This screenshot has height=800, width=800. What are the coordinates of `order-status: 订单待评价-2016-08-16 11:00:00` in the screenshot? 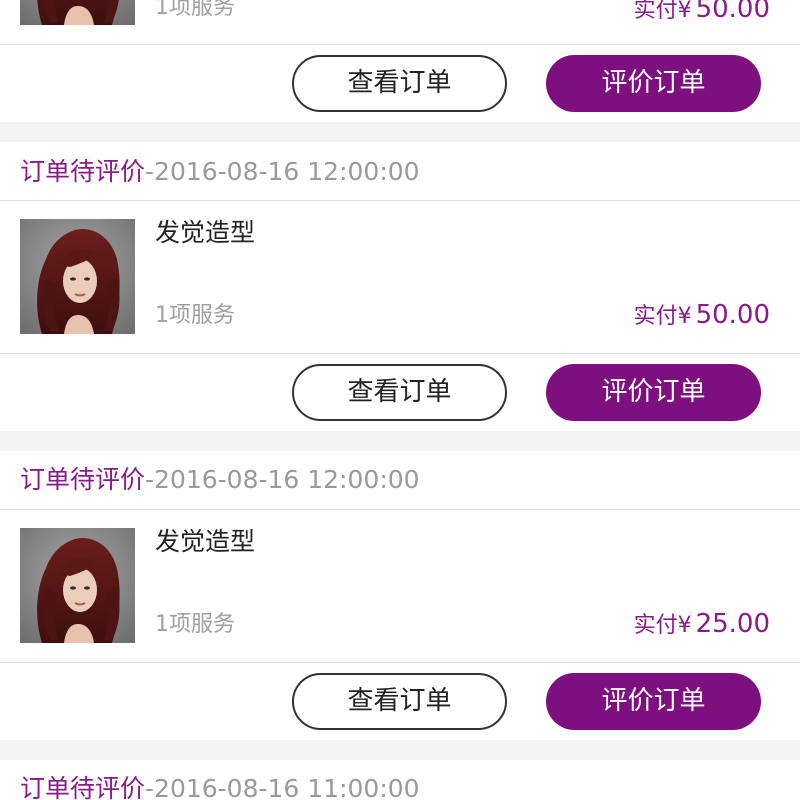 It's located at (220, 787).